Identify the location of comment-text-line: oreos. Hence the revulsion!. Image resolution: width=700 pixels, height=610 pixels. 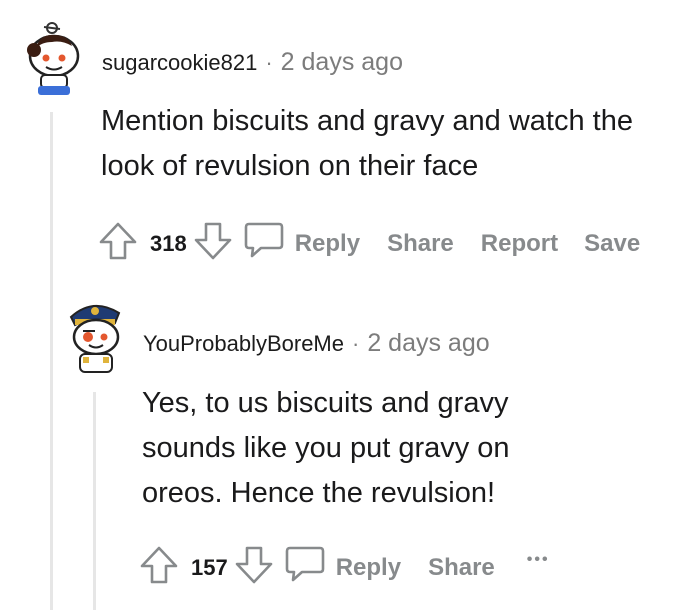
(319, 493).